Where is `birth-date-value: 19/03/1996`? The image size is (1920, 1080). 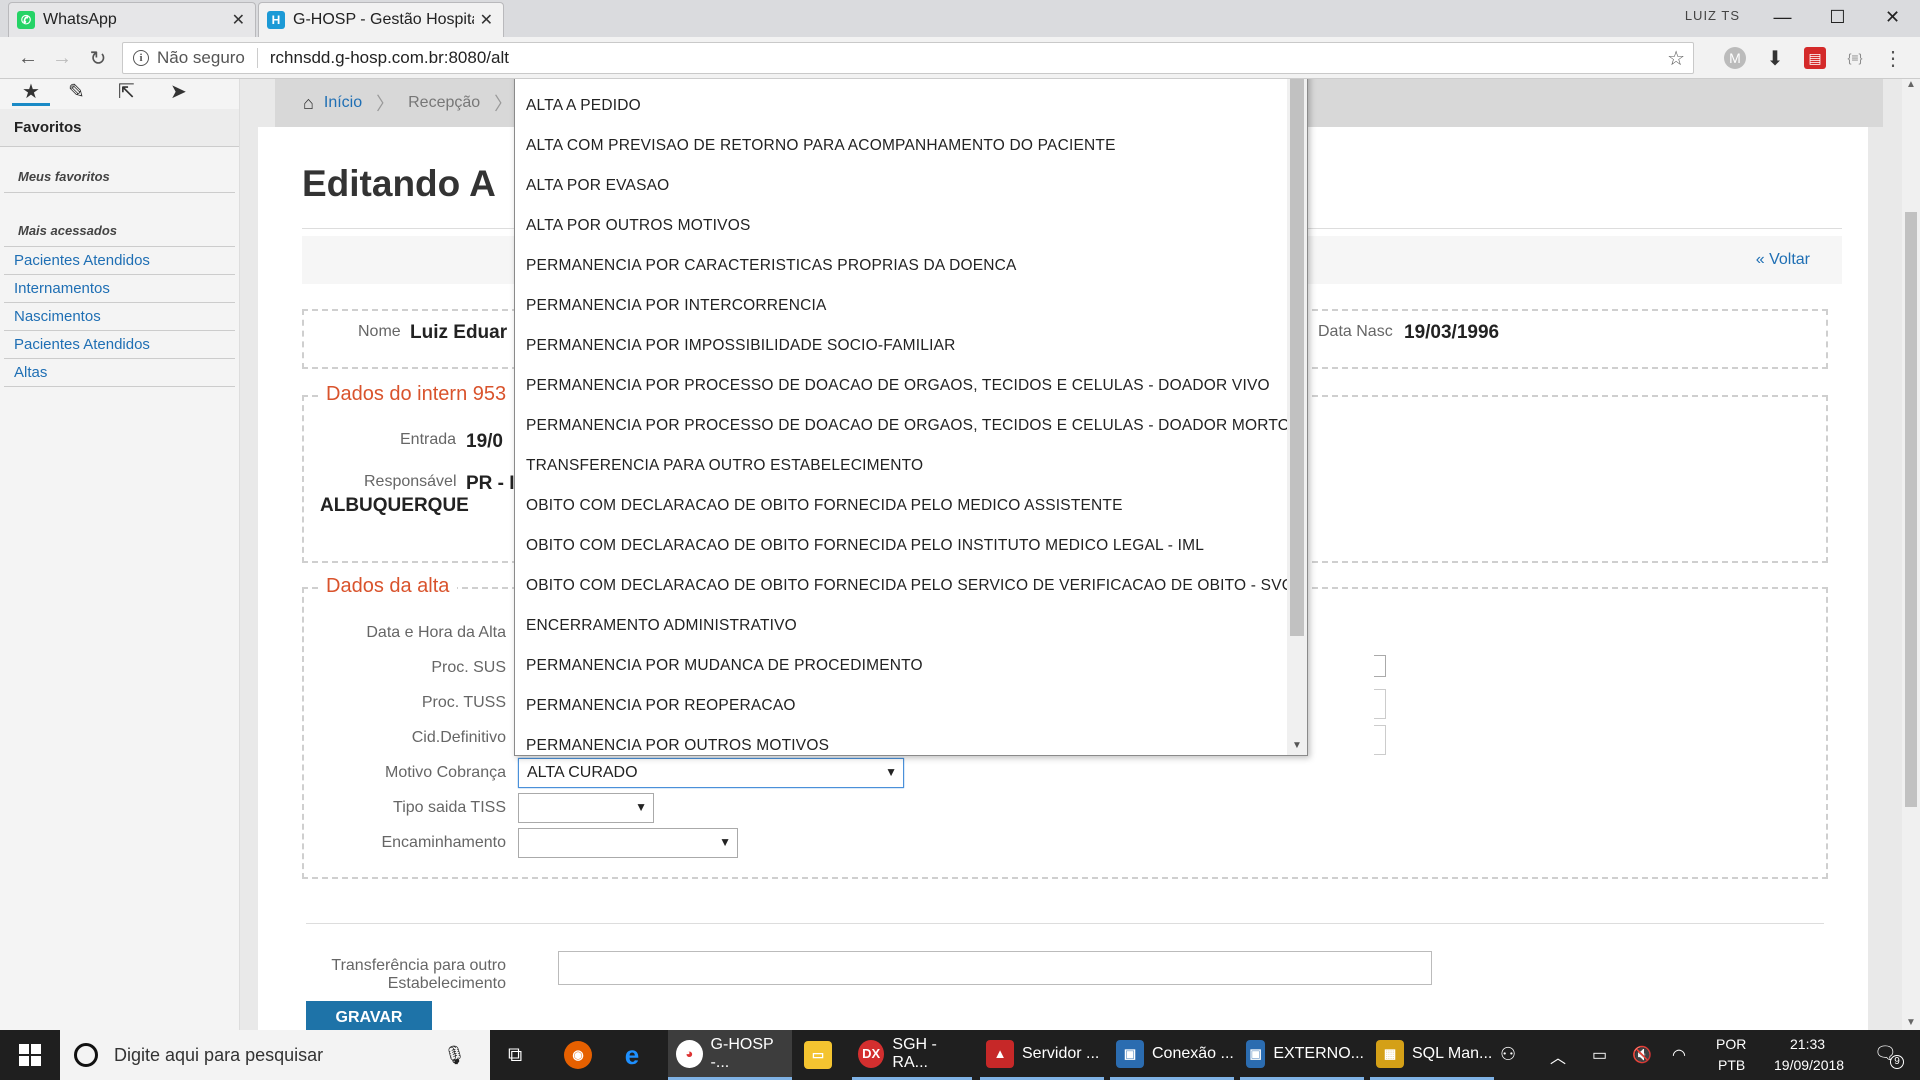 birth-date-value: 19/03/1996 is located at coordinates (1452, 332).